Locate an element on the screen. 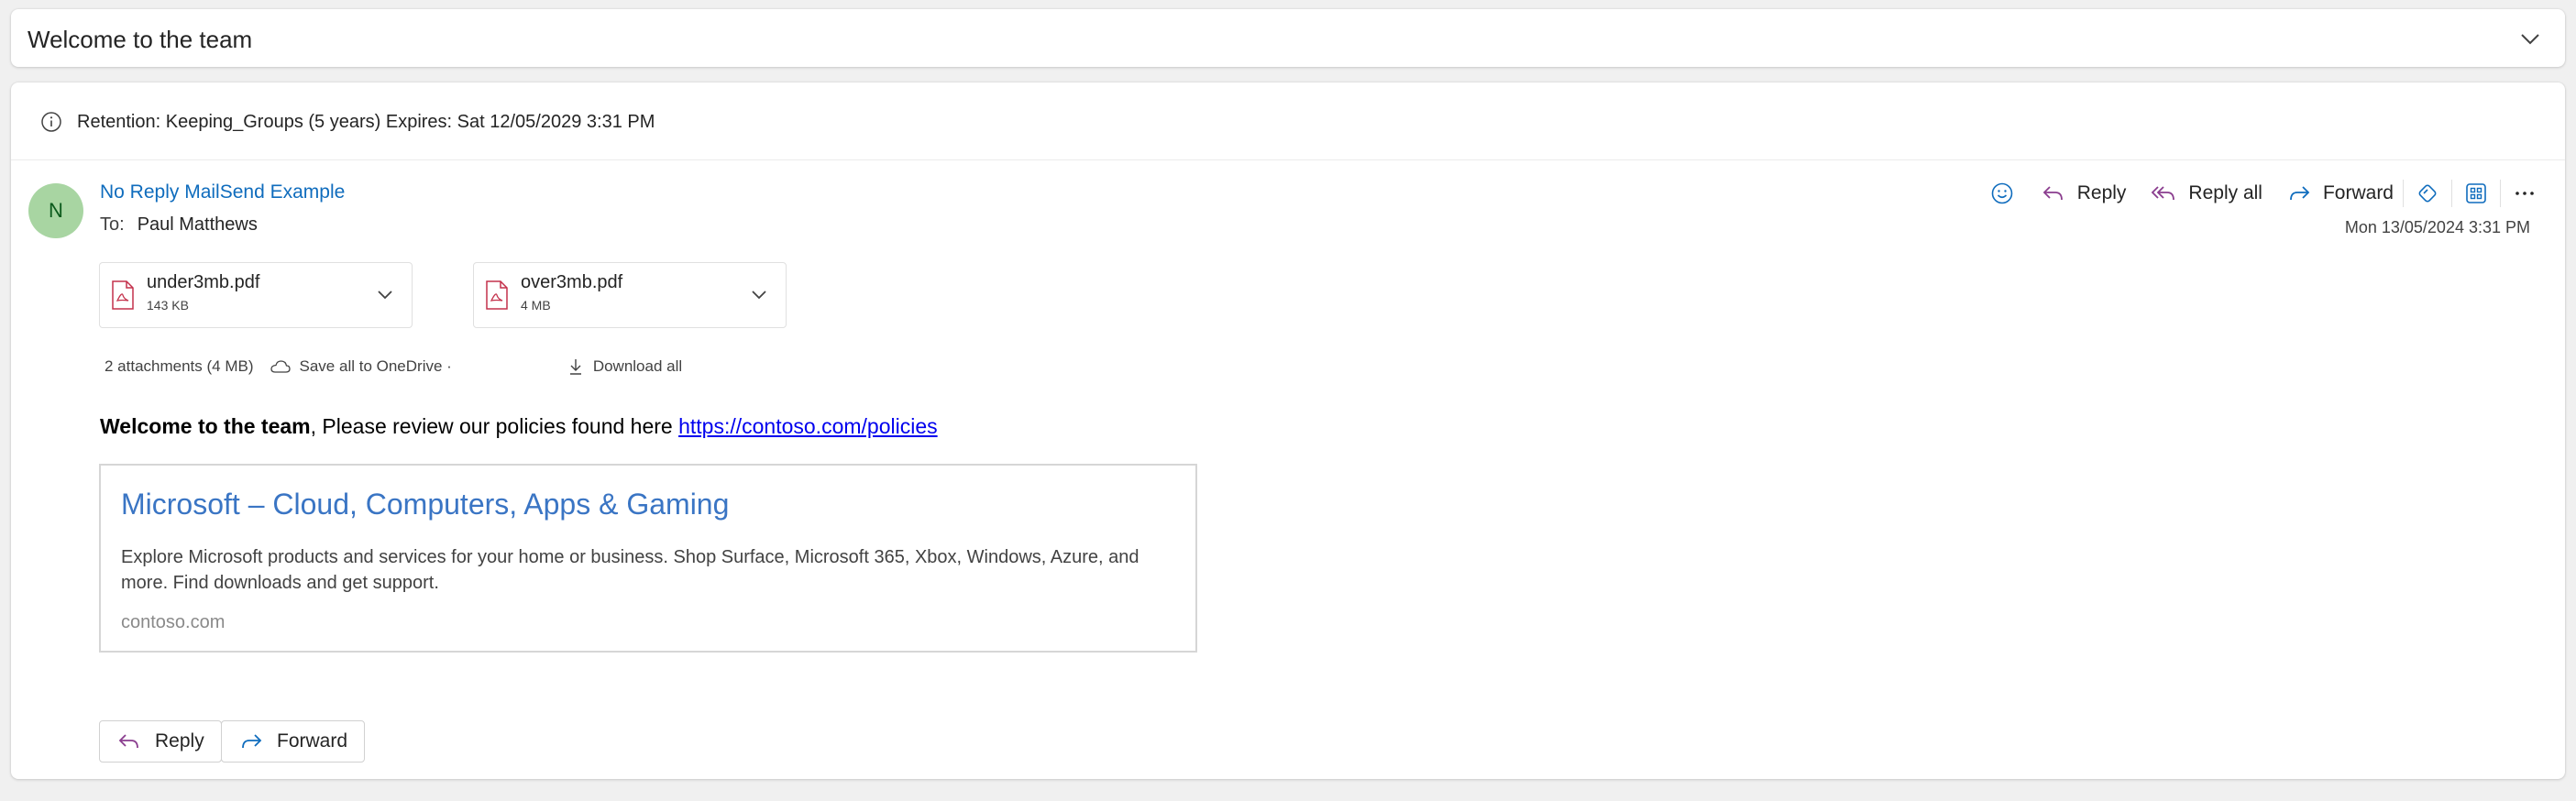 The width and height of the screenshot is (2576, 801). attachment-size: 143 KB is located at coordinates (168, 305).